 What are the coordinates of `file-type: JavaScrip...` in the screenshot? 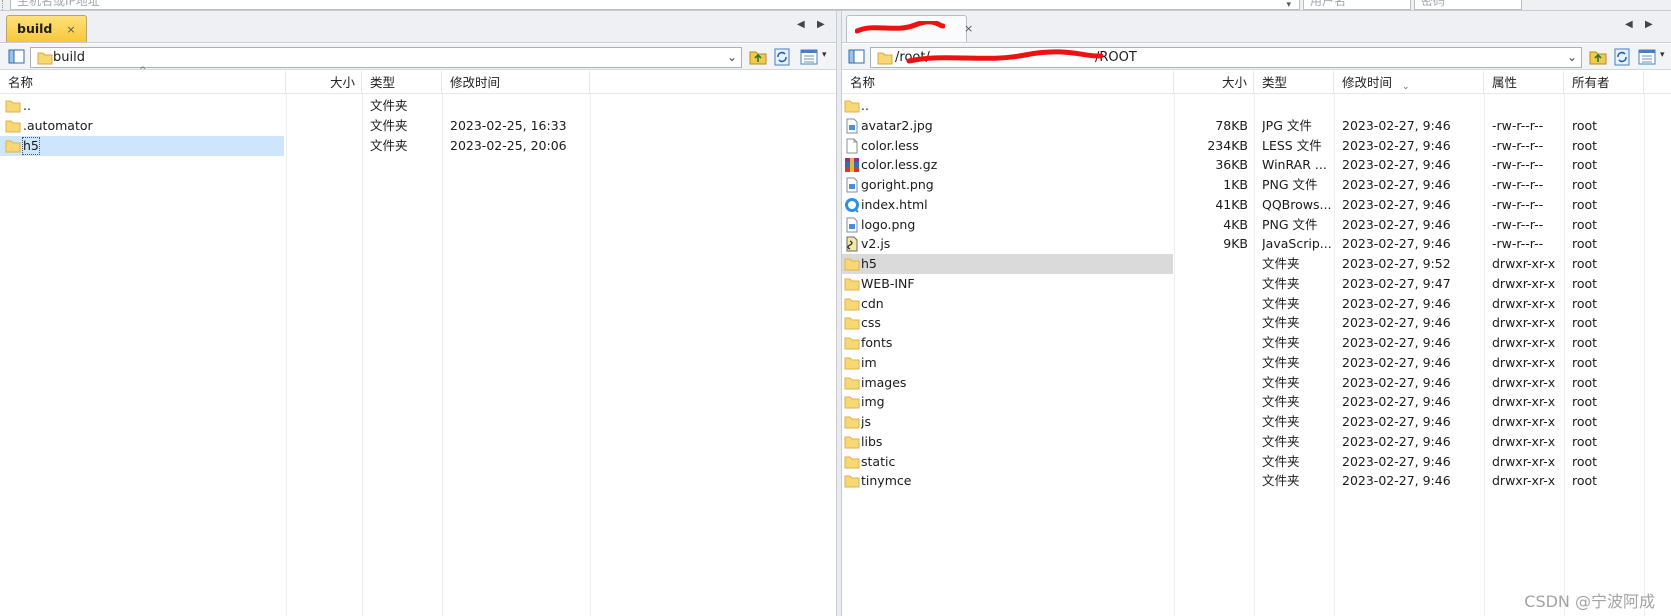 It's located at (1297, 244).